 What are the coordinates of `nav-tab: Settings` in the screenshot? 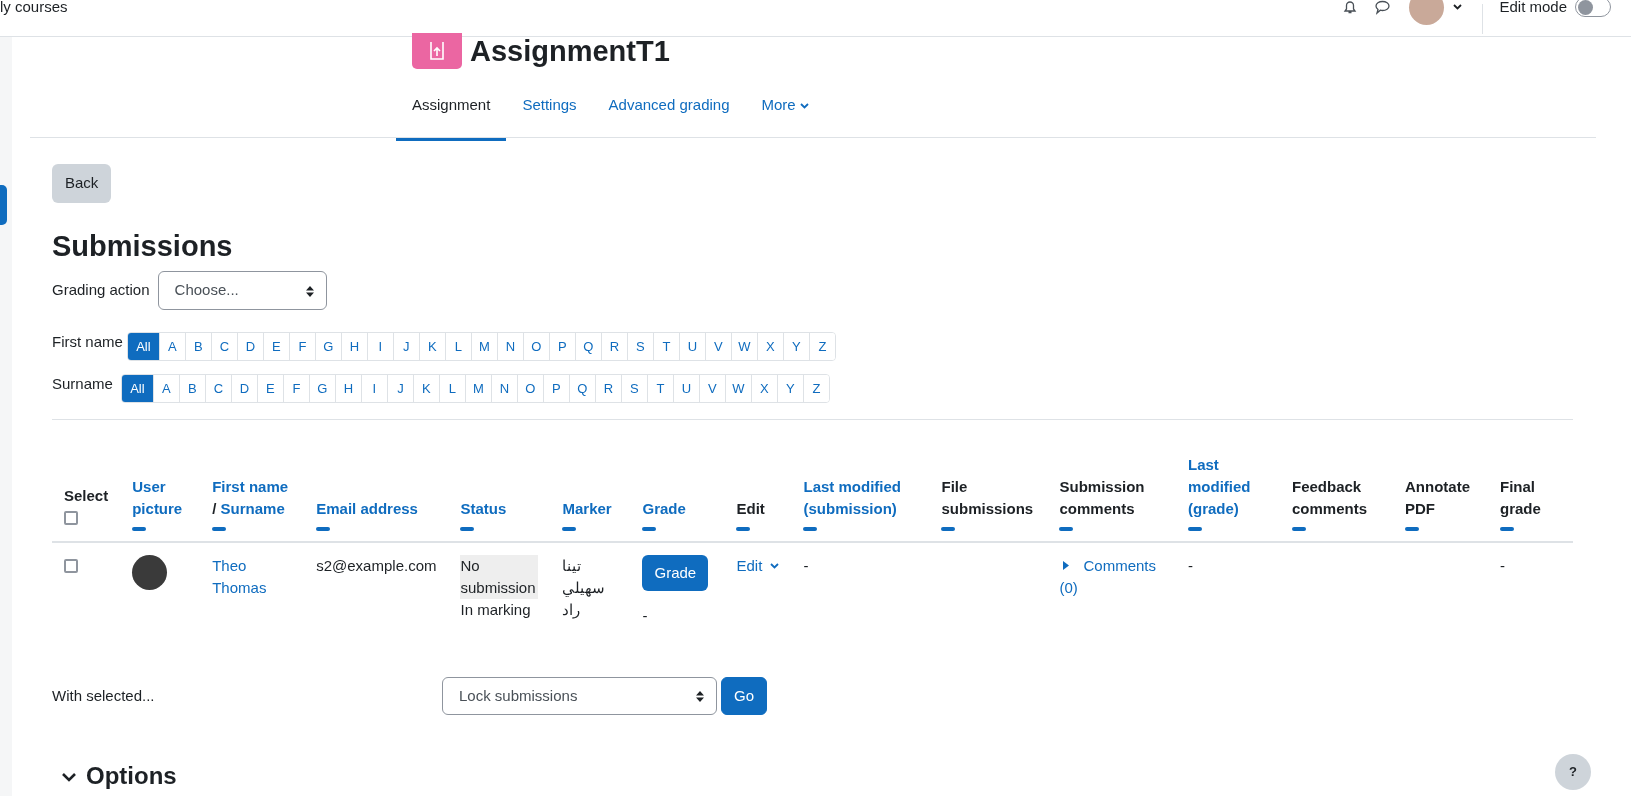 It's located at (549, 107).